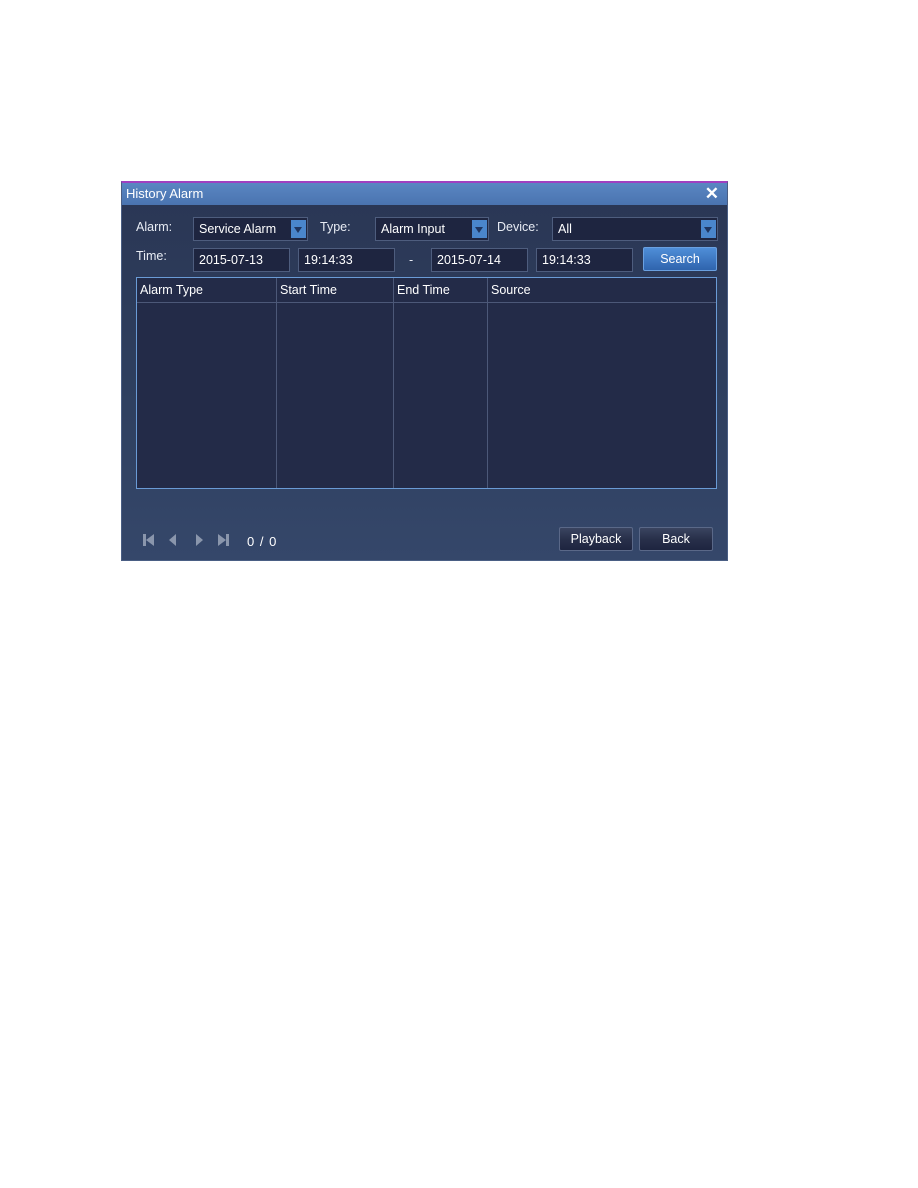 The height and width of the screenshot is (1188, 918). What do you see at coordinates (173, 540) in the screenshot?
I see `previous-page-icon` at bounding box center [173, 540].